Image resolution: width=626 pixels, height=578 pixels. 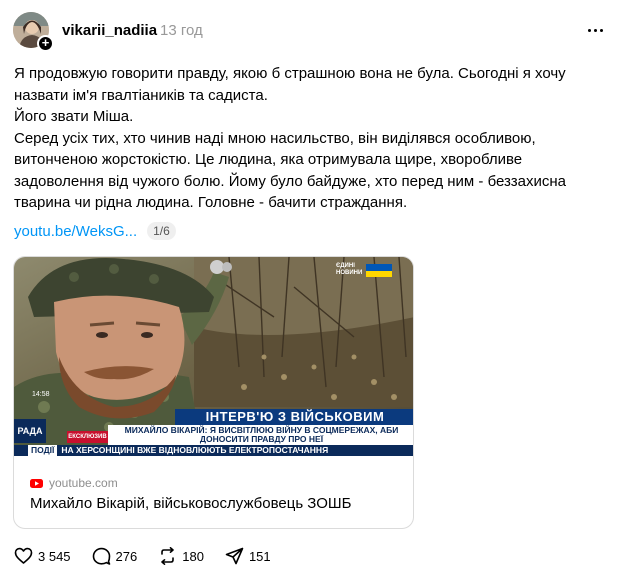 I want to click on timestamp: 13 год, so click(x=181, y=30).